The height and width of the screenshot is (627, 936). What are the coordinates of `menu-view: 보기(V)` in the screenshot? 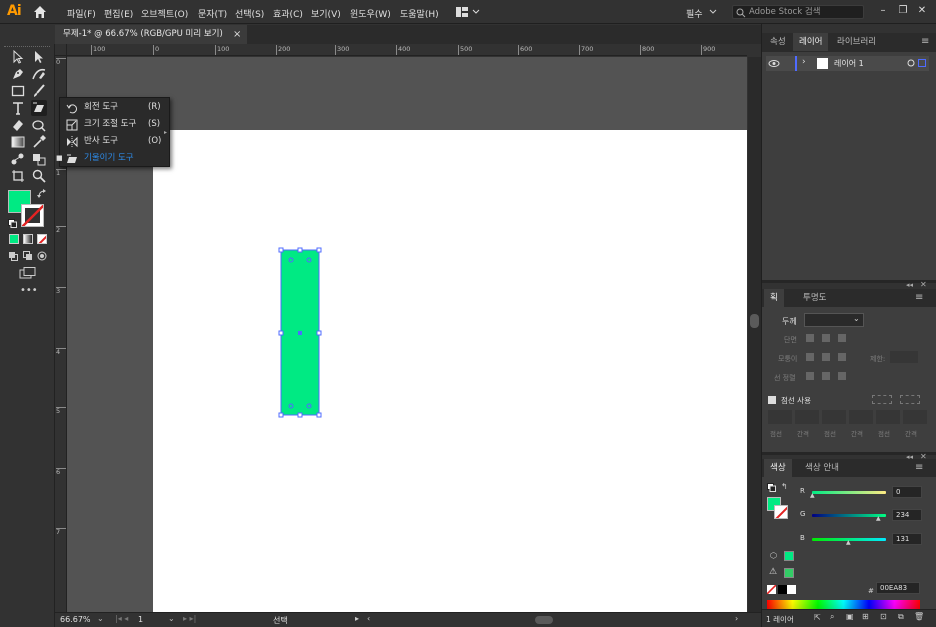 It's located at (326, 13).